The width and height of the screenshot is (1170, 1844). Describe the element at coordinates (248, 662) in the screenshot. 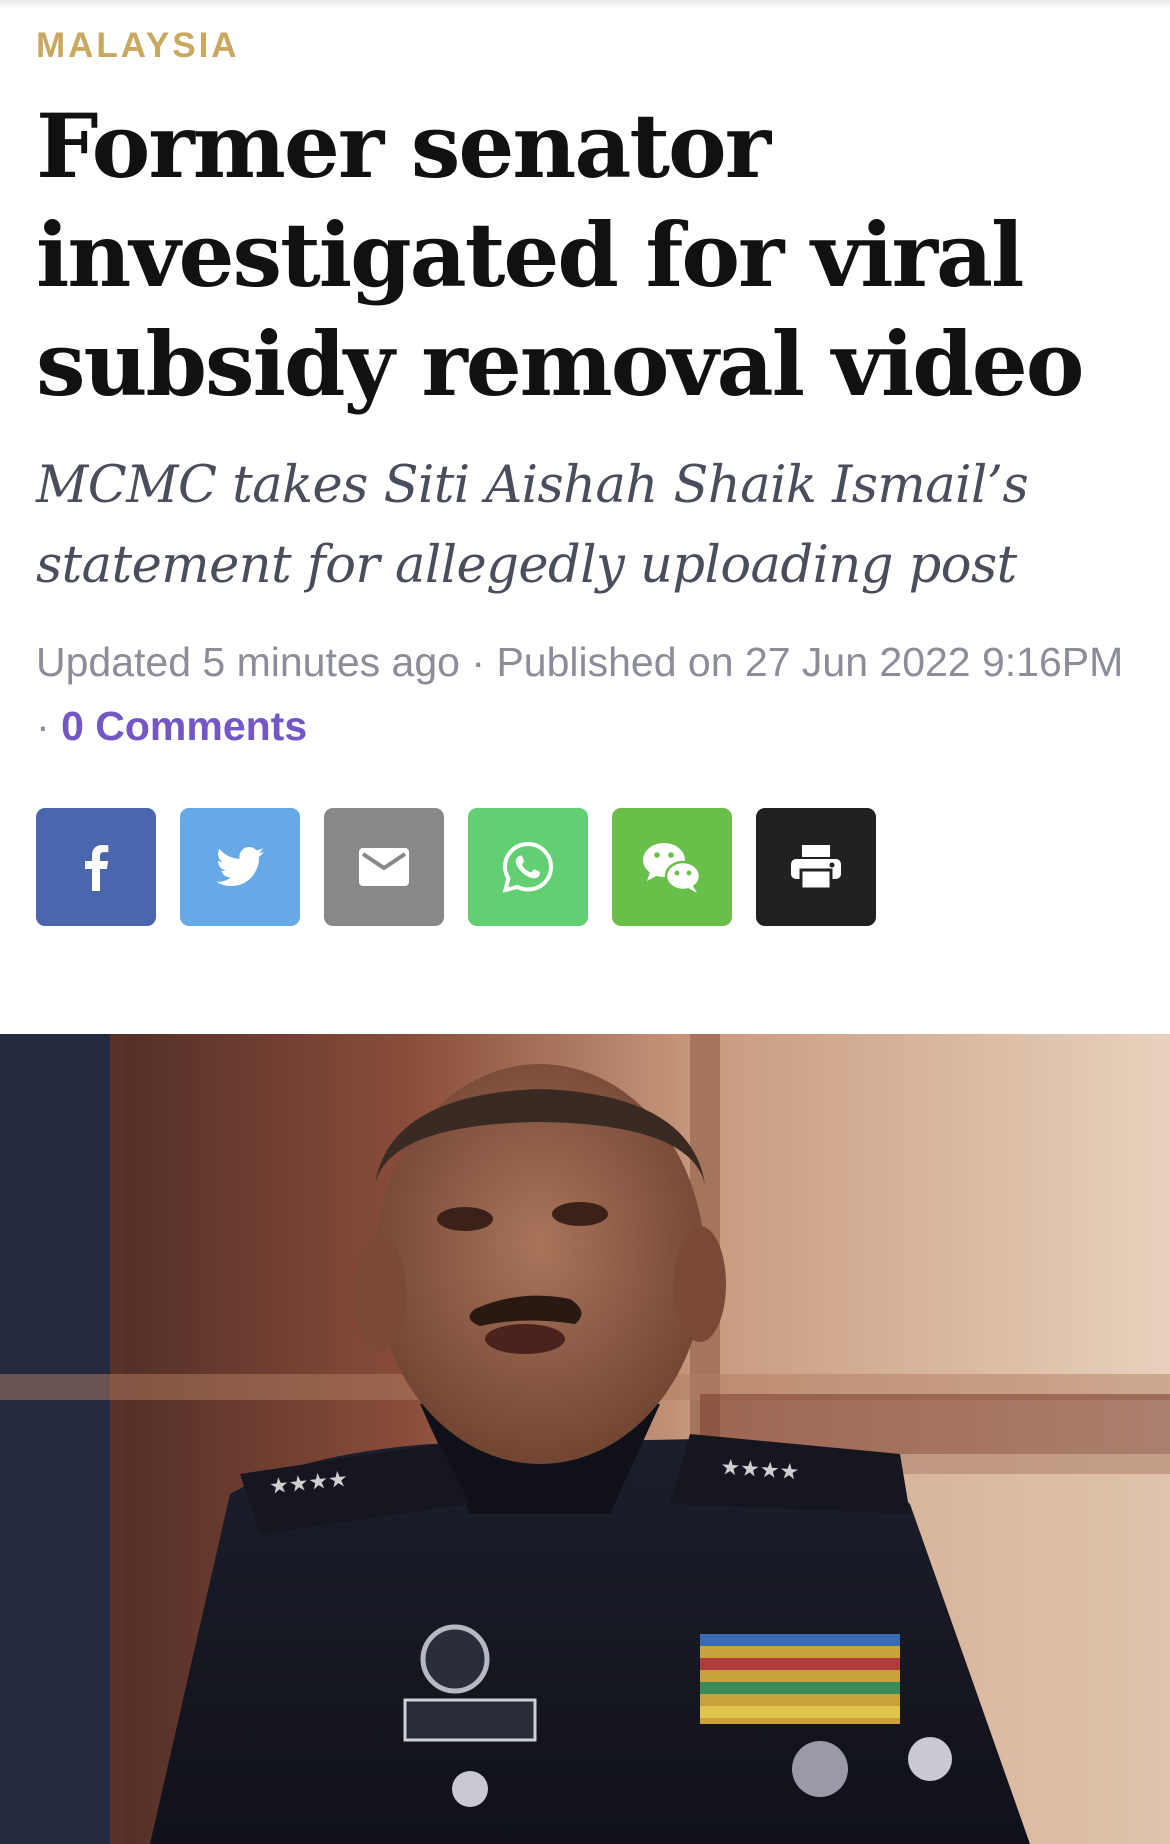

I see `updated-time: Updated 5 minutes ago` at that location.